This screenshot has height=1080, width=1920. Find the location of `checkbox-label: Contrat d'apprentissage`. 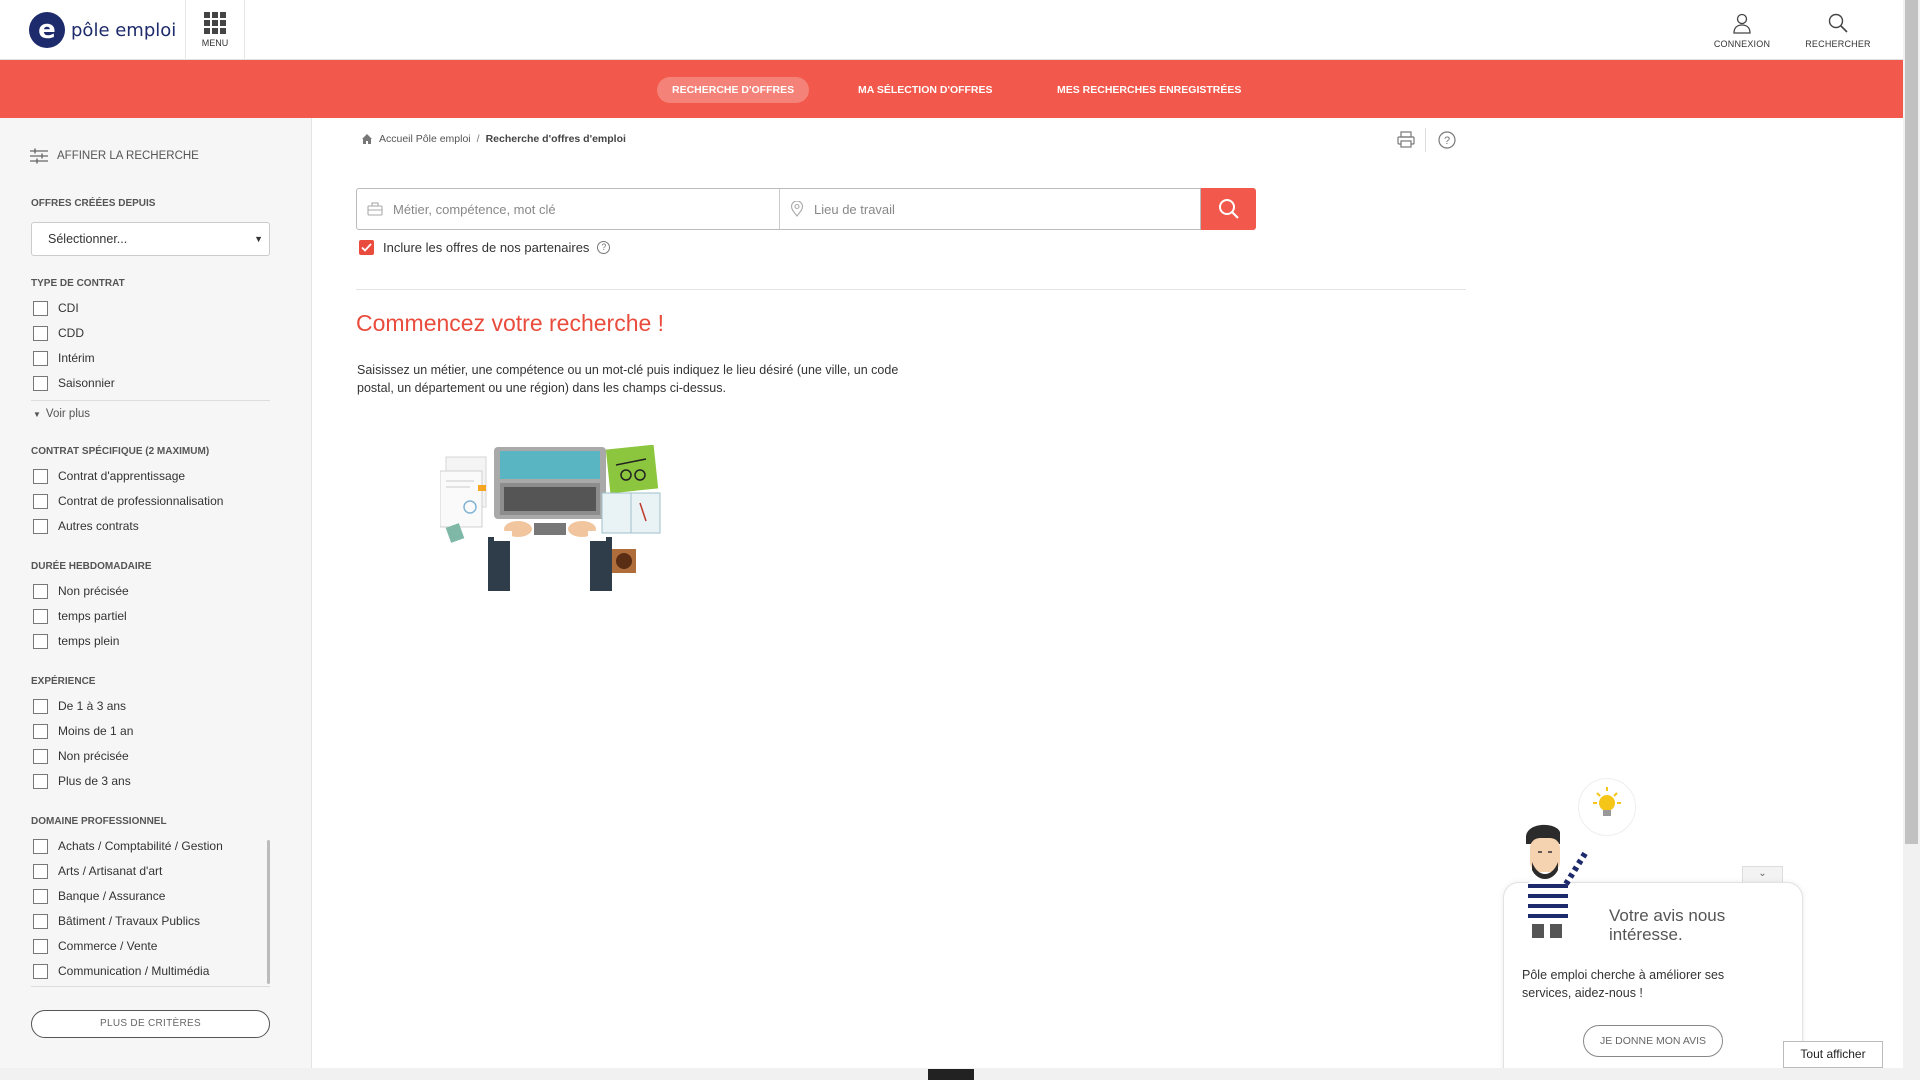

checkbox-label: Contrat d'apprentissage is located at coordinates (122, 476).